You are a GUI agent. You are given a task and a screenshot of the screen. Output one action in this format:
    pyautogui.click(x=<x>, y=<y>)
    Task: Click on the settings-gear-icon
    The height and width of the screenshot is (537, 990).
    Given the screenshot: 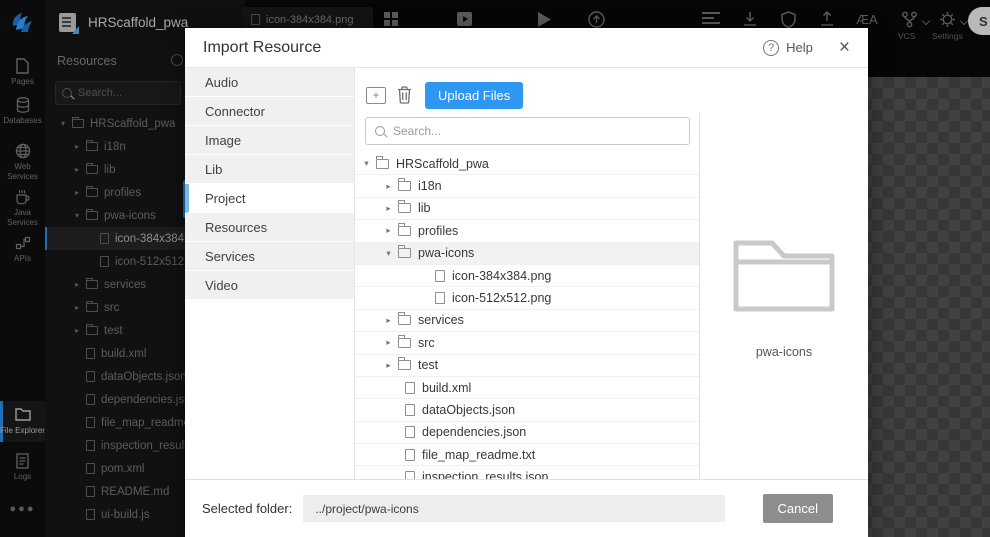 What is the action you would take?
    pyautogui.click(x=947, y=19)
    